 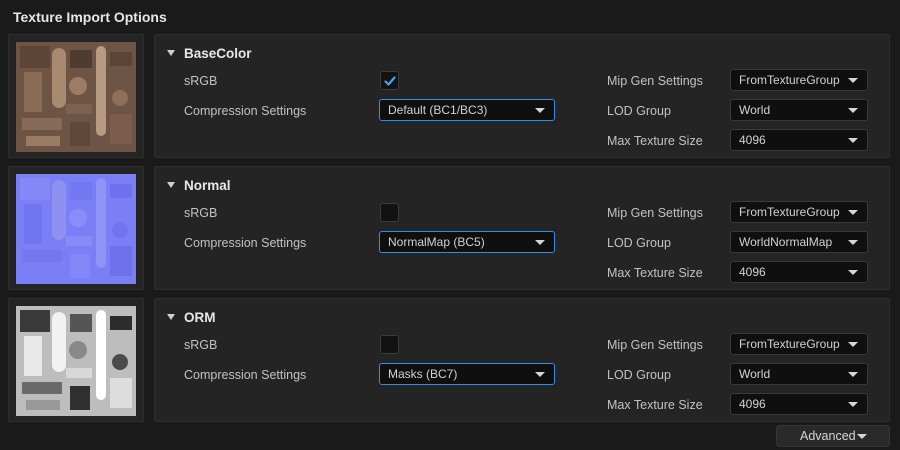 I want to click on basecolor-texture-image, so click(x=76, y=97).